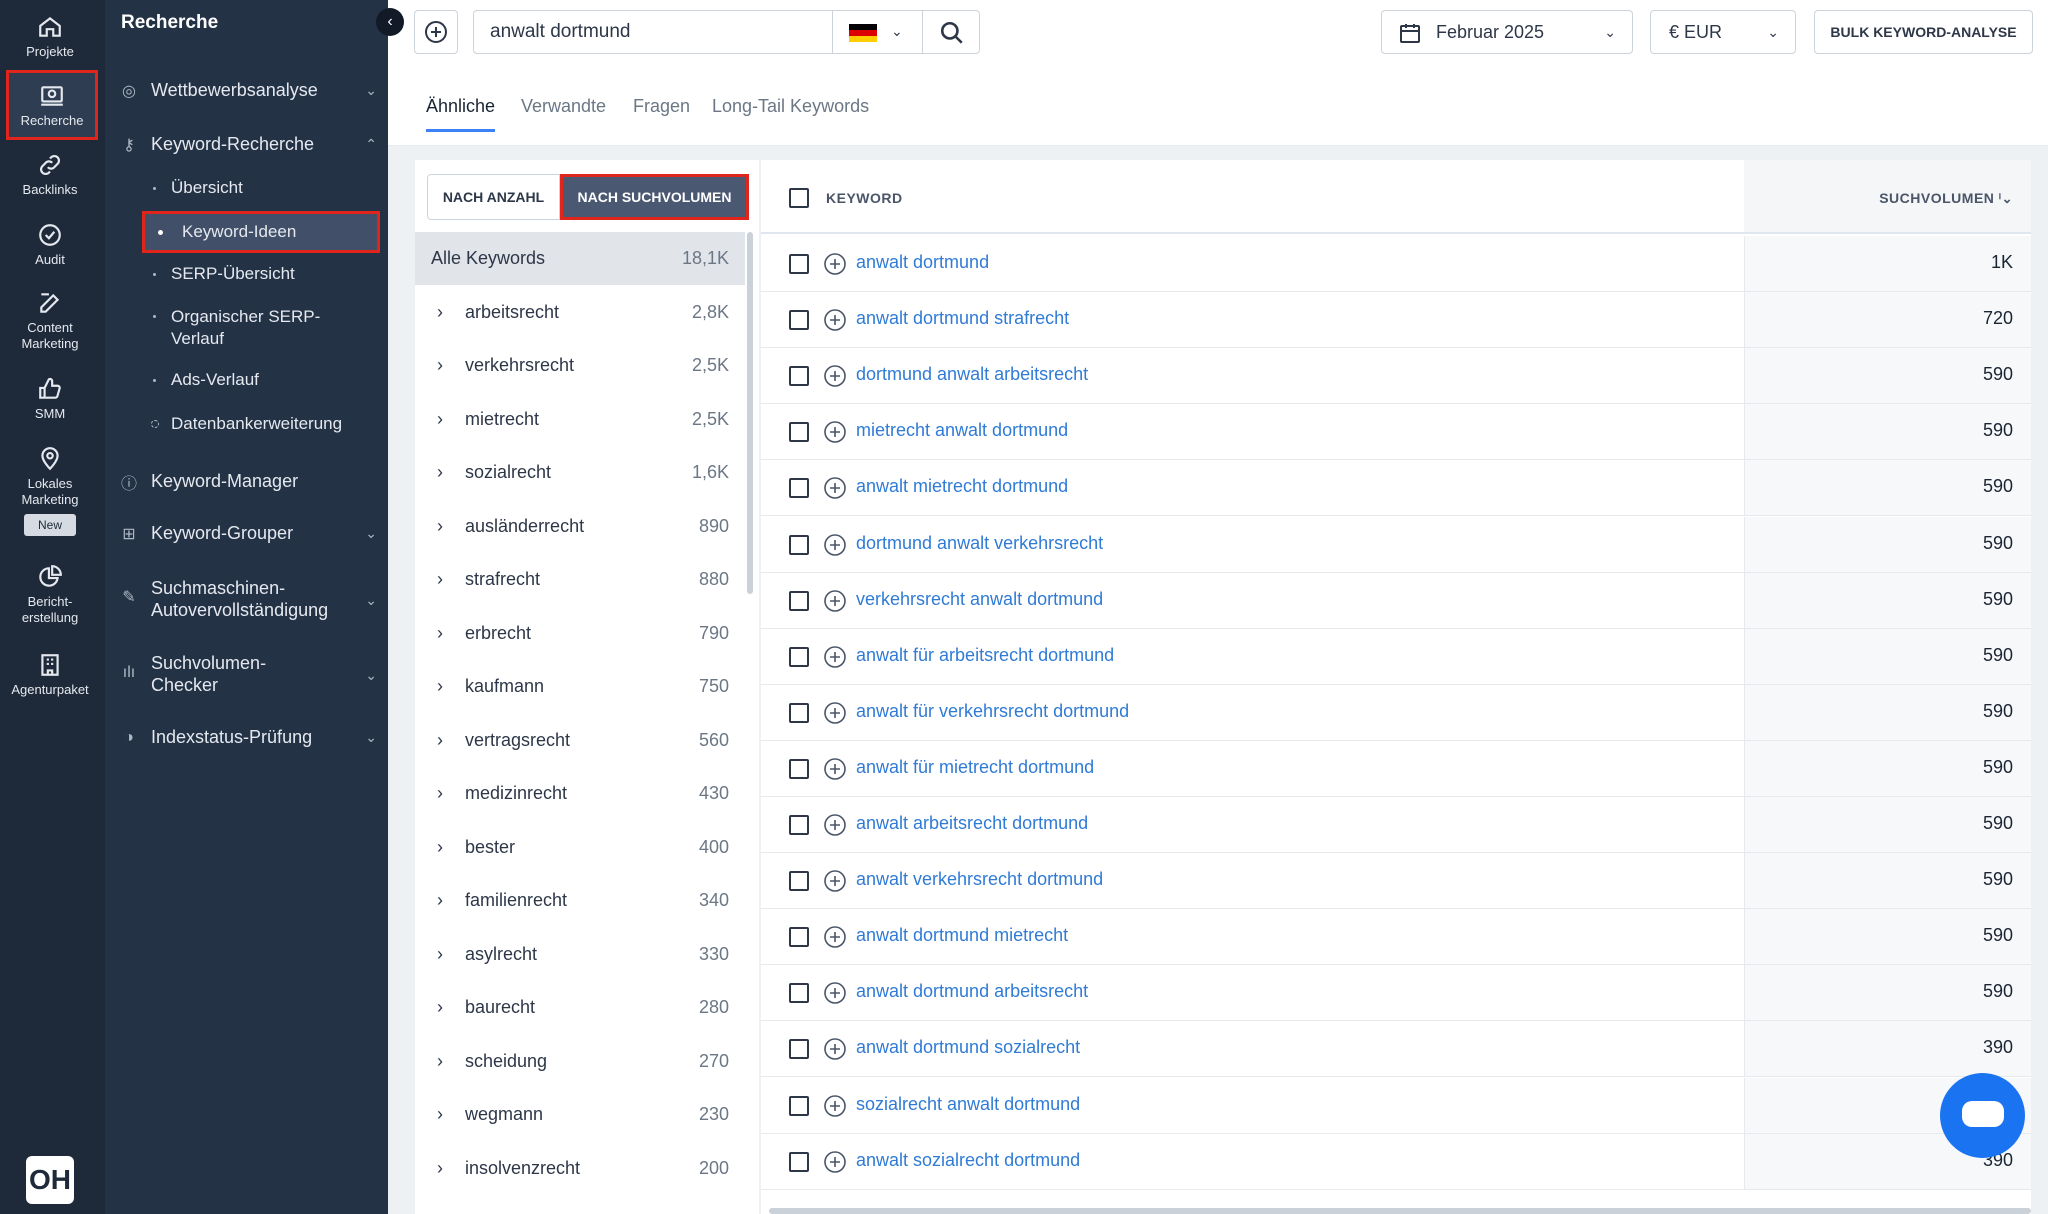  Describe the element at coordinates (975, 767) in the screenshot. I see `keyword-link: anwalt für mietrecht dortmund` at that location.